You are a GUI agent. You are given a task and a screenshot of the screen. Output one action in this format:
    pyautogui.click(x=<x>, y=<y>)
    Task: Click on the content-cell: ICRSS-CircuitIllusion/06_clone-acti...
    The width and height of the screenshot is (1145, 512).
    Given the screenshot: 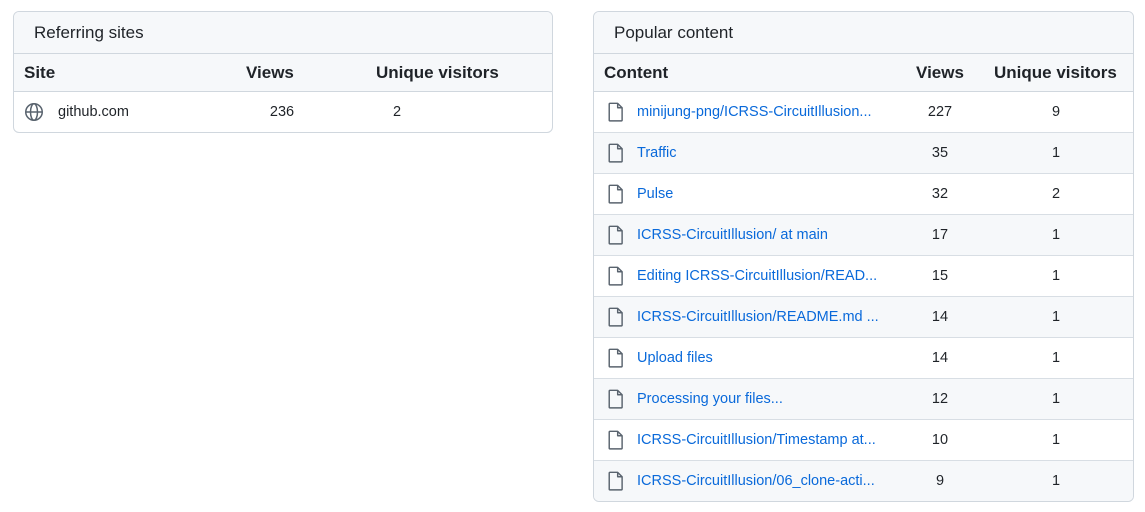 What is the action you would take?
    pyautogui.click(x=748, y=481)
    